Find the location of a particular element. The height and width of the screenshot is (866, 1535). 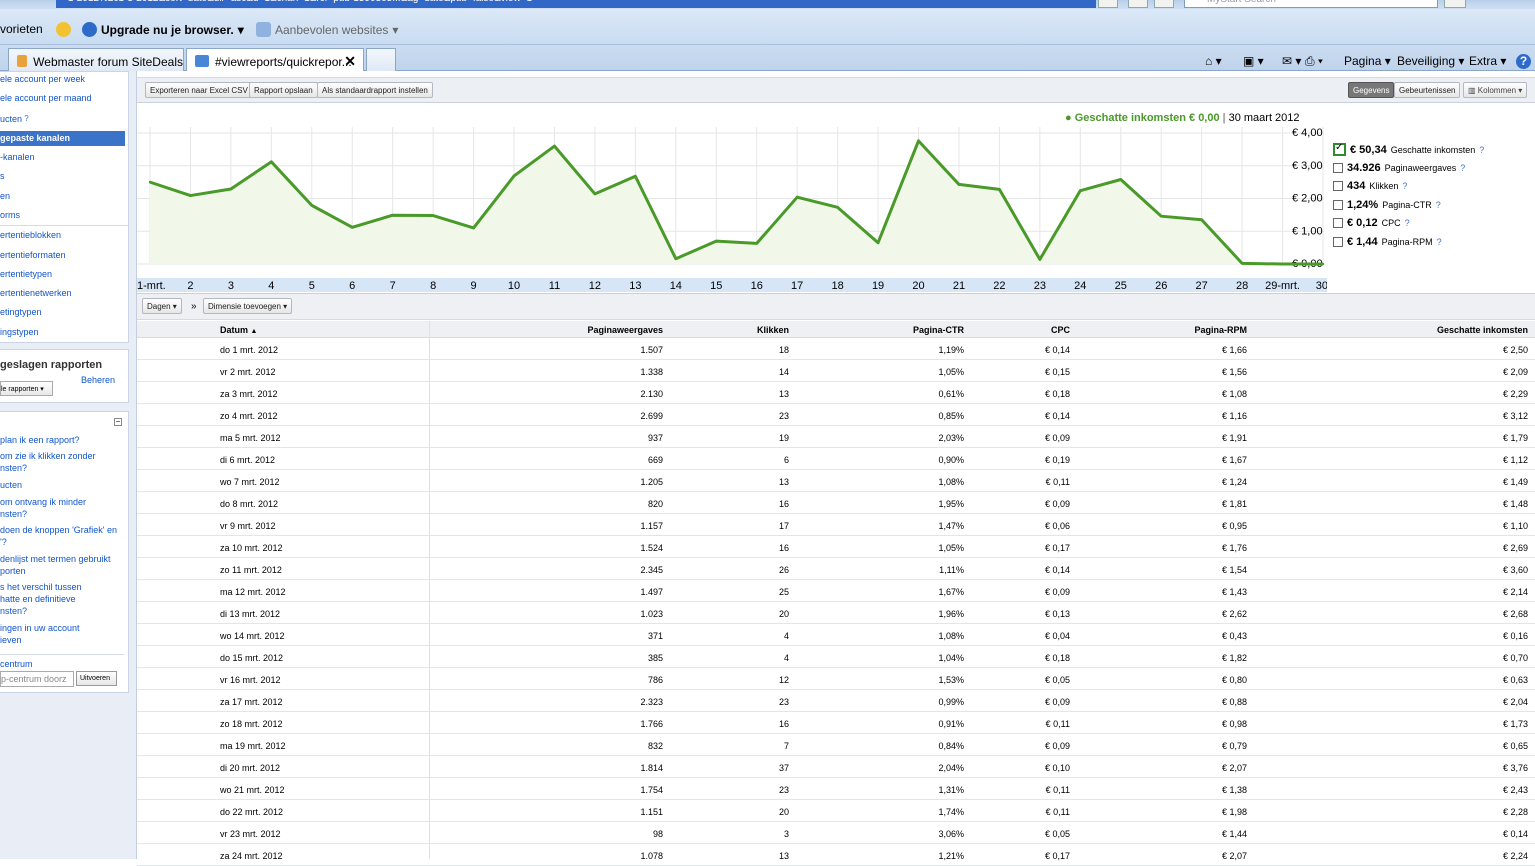

sidebar-item-targeting-types: etingtypen is located at coordinates (21, 312).